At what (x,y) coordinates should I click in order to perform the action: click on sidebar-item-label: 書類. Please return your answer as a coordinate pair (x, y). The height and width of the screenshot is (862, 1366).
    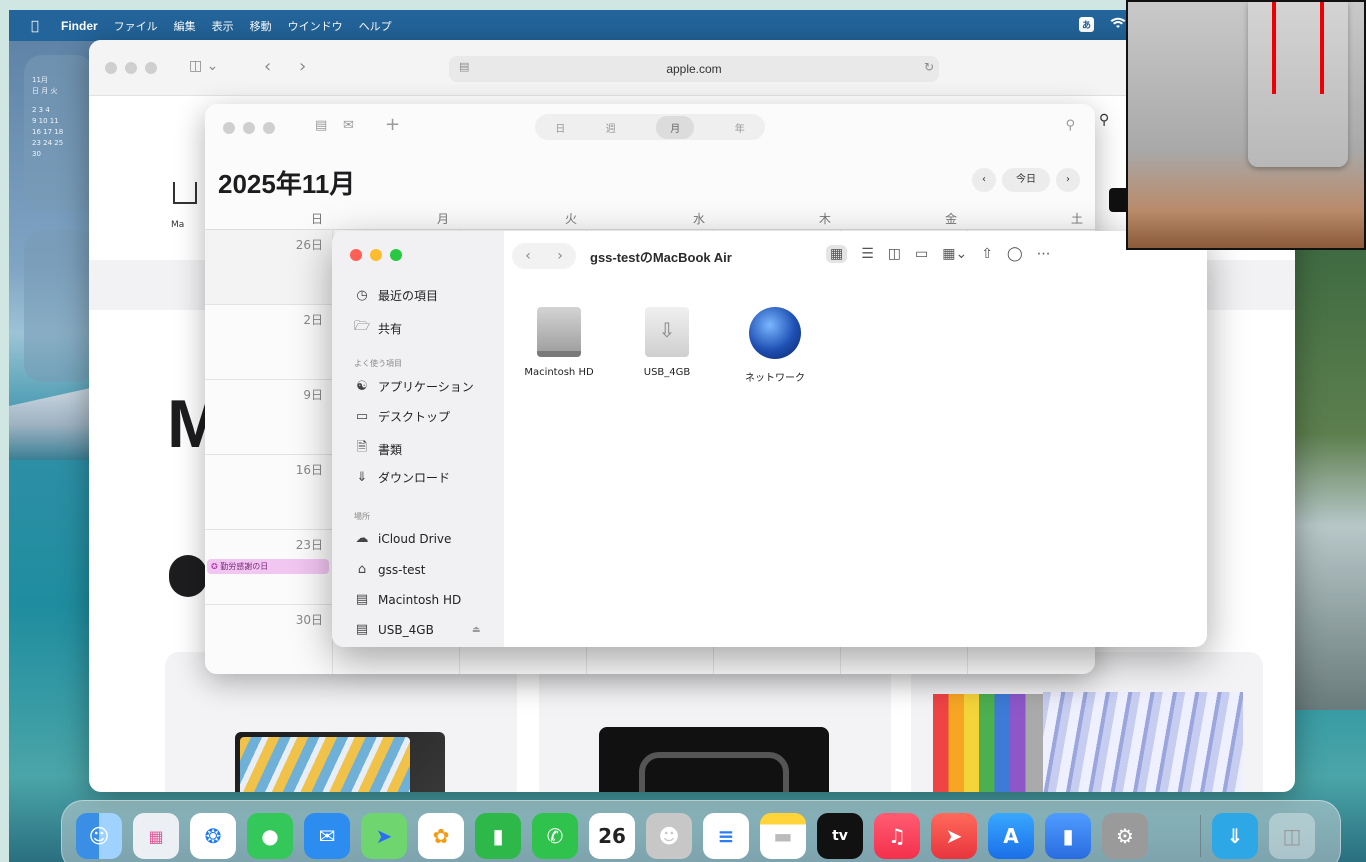
    Looking at the image, I should click on (390, 449).